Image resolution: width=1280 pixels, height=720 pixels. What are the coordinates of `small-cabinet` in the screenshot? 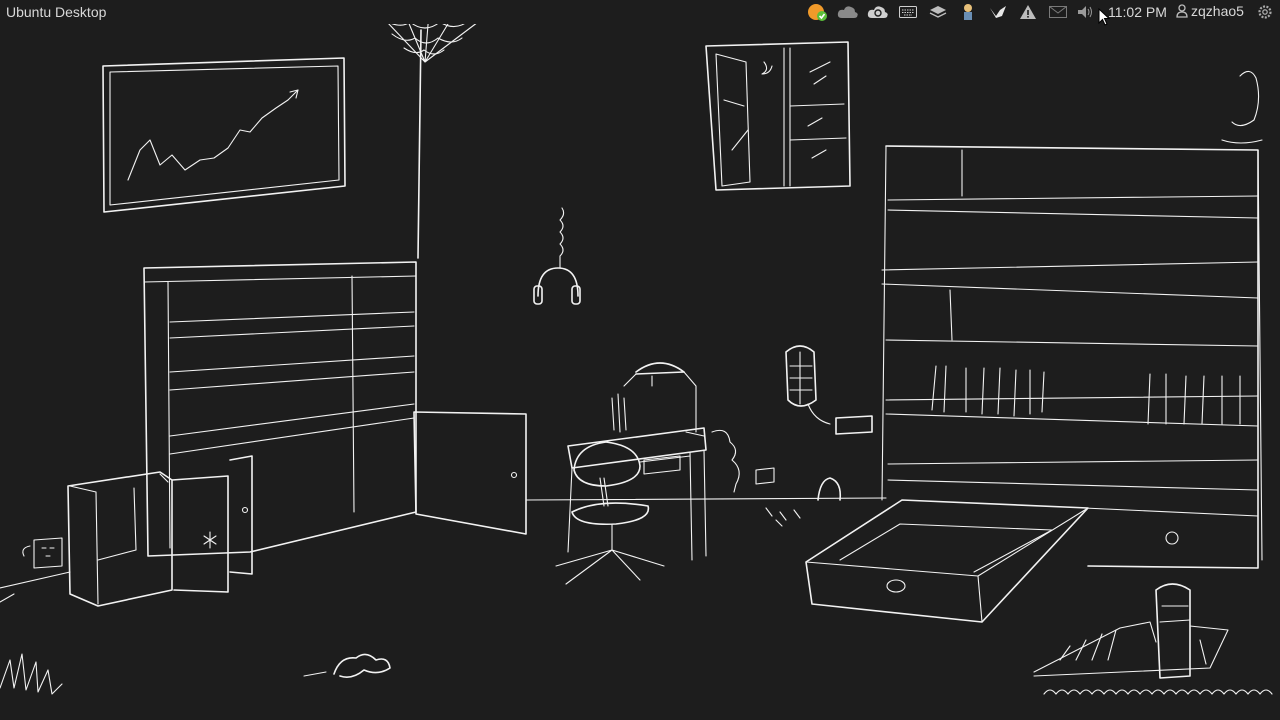 It's located at (160, 531).